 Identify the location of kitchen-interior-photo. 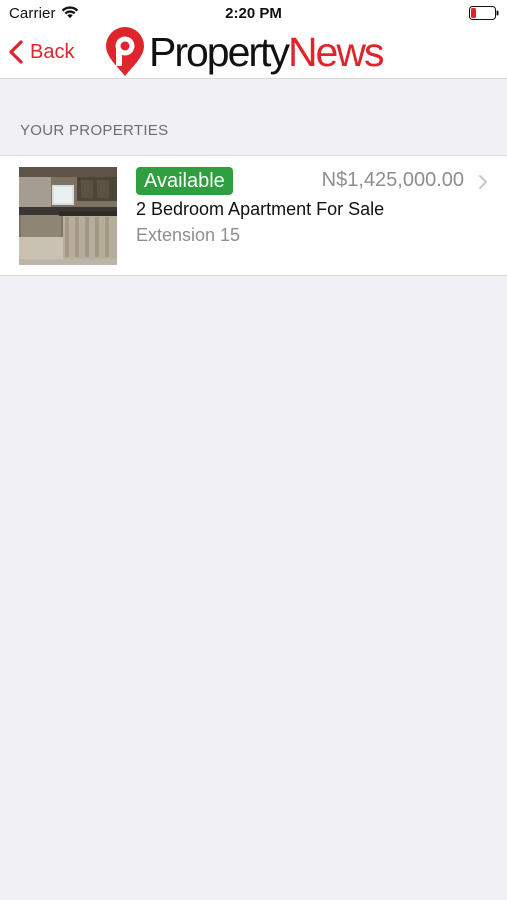
(68, 216).